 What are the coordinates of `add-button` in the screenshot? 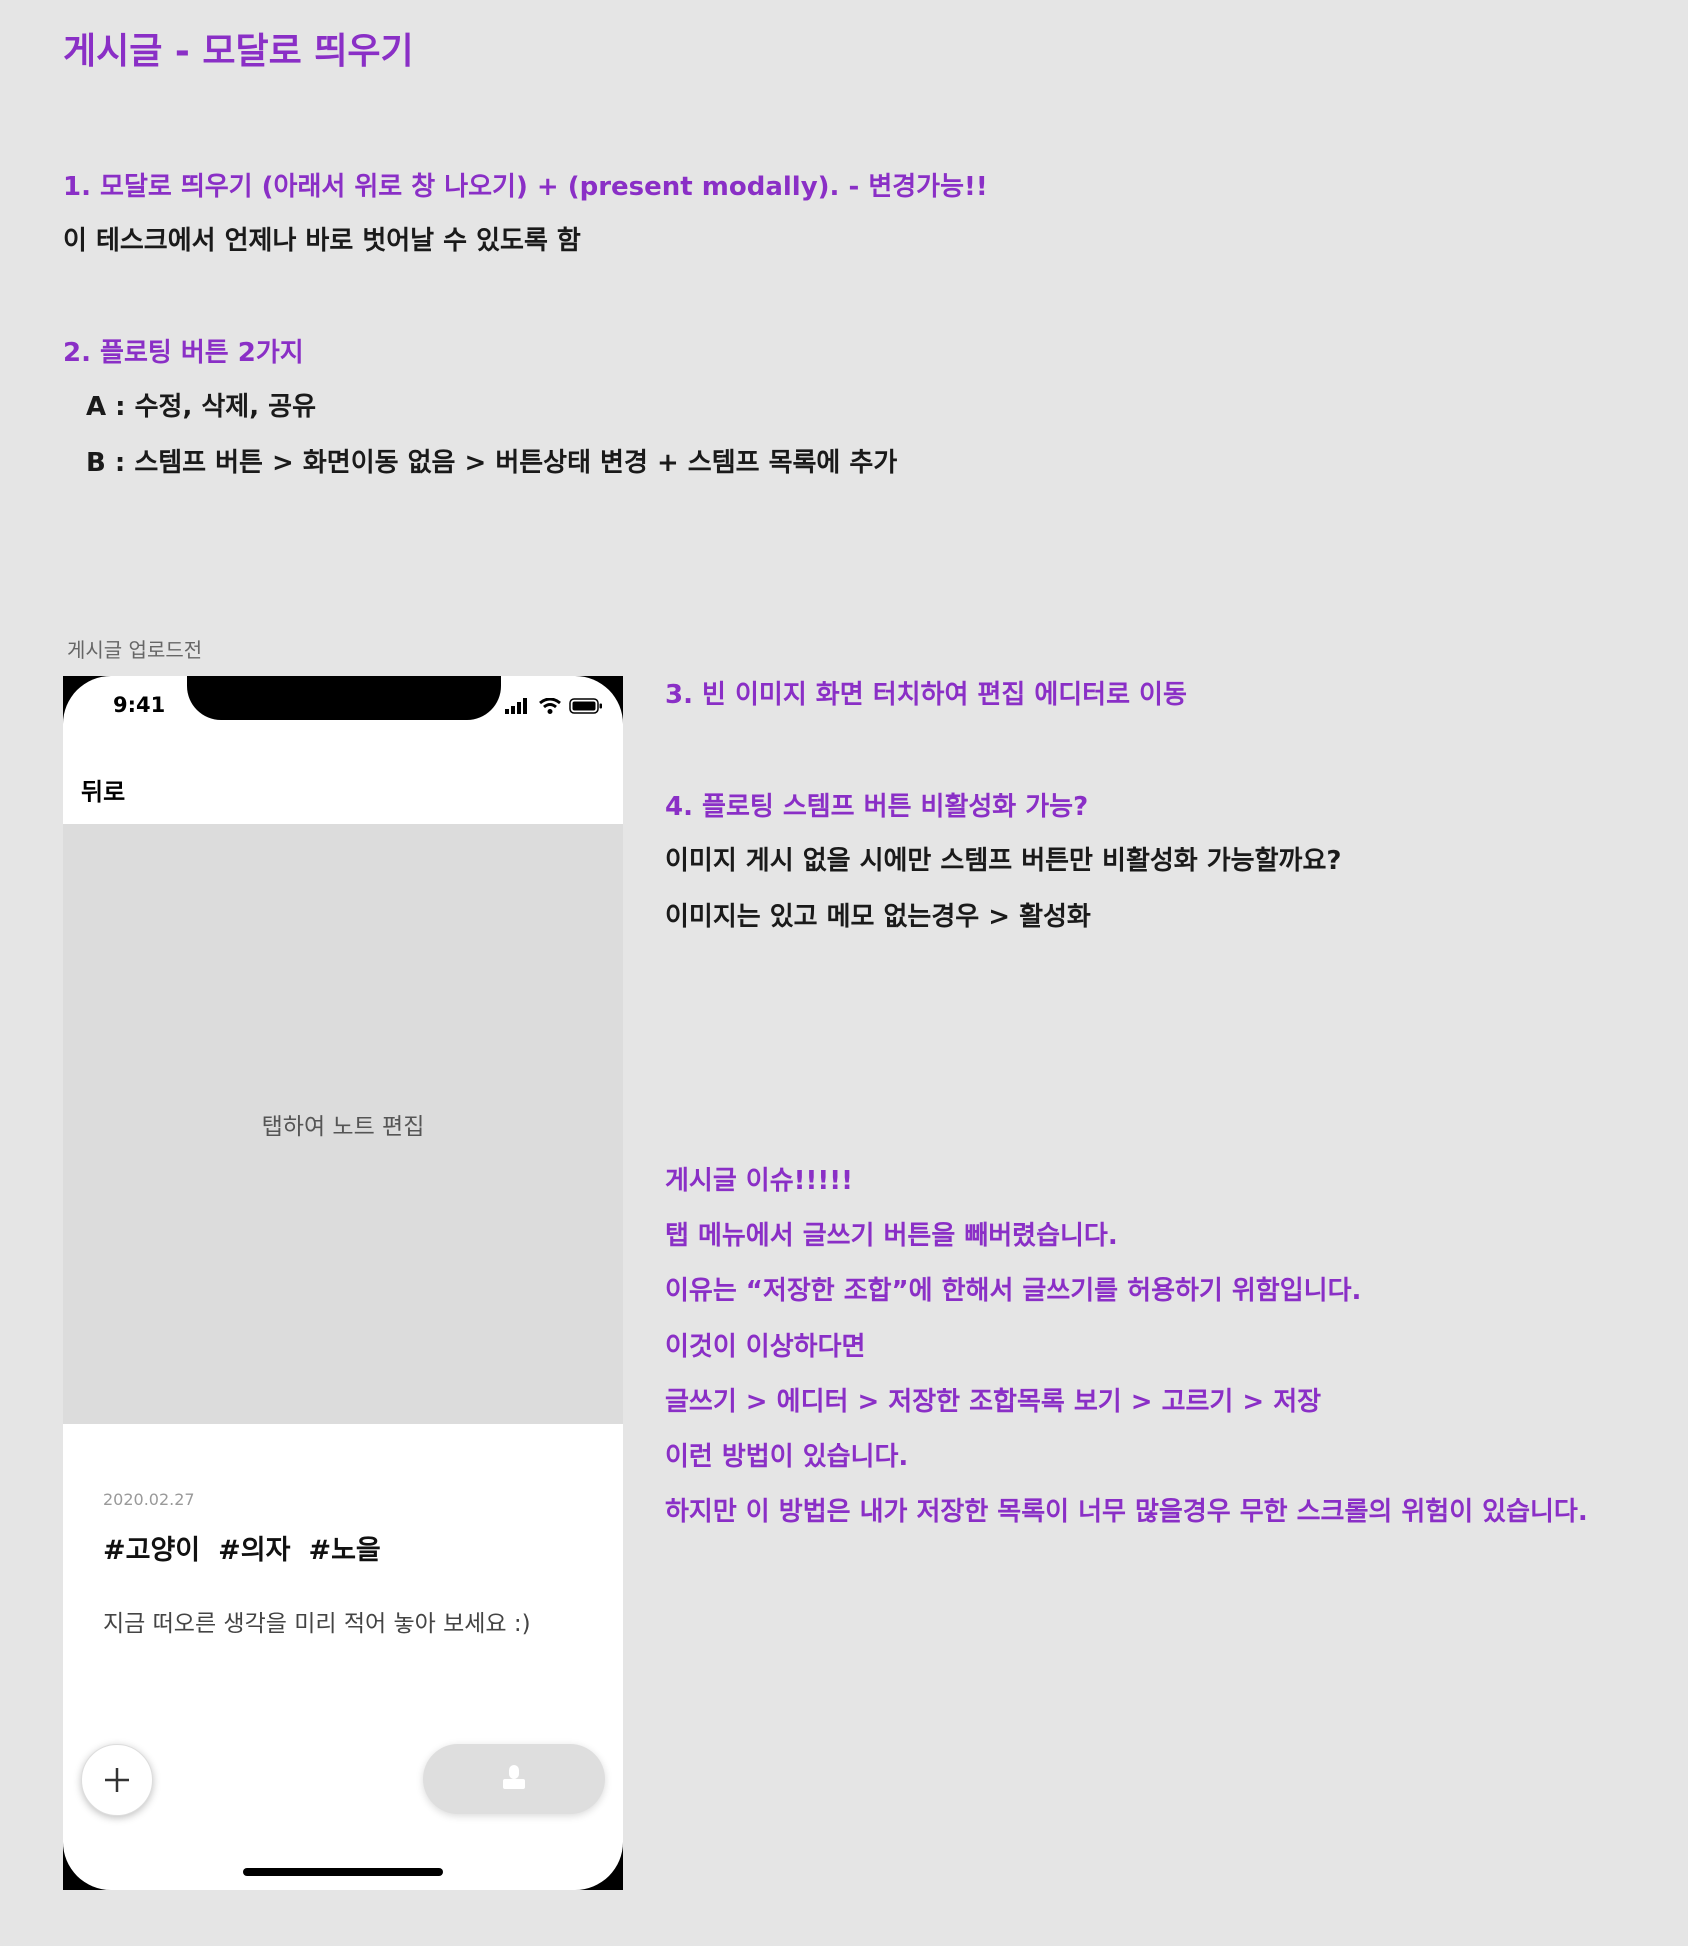 It's located at (117, 1780).